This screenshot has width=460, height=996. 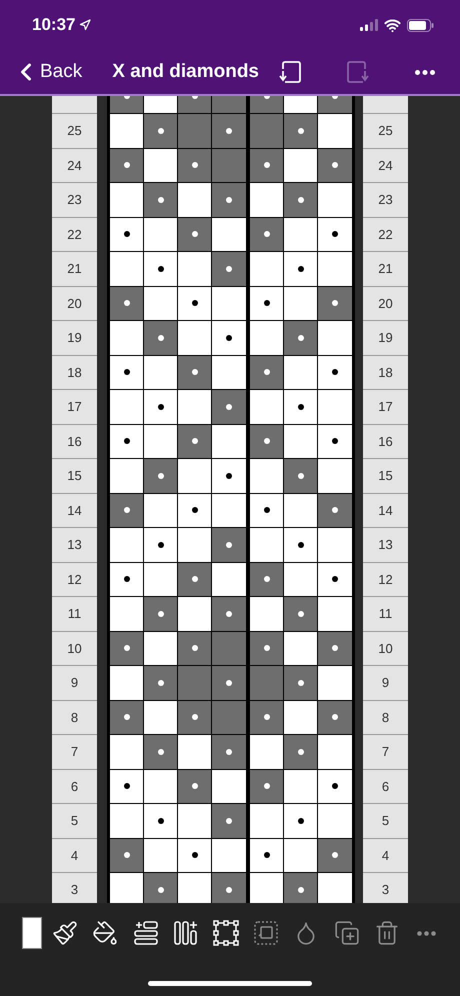 What do you see at coordinates (32, 933) in the screenshot?
I see `color-swatch` at bounding box center [32, 933].